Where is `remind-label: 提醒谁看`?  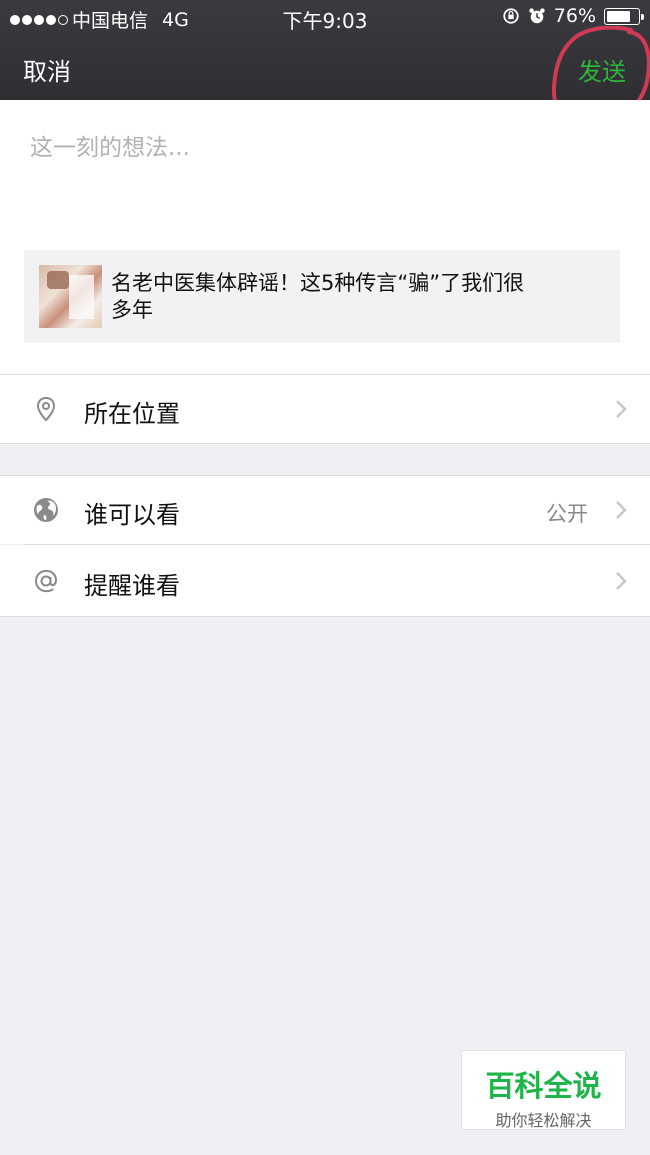 remind-label: 提醒谁看 is located at coordinates (132, 586).